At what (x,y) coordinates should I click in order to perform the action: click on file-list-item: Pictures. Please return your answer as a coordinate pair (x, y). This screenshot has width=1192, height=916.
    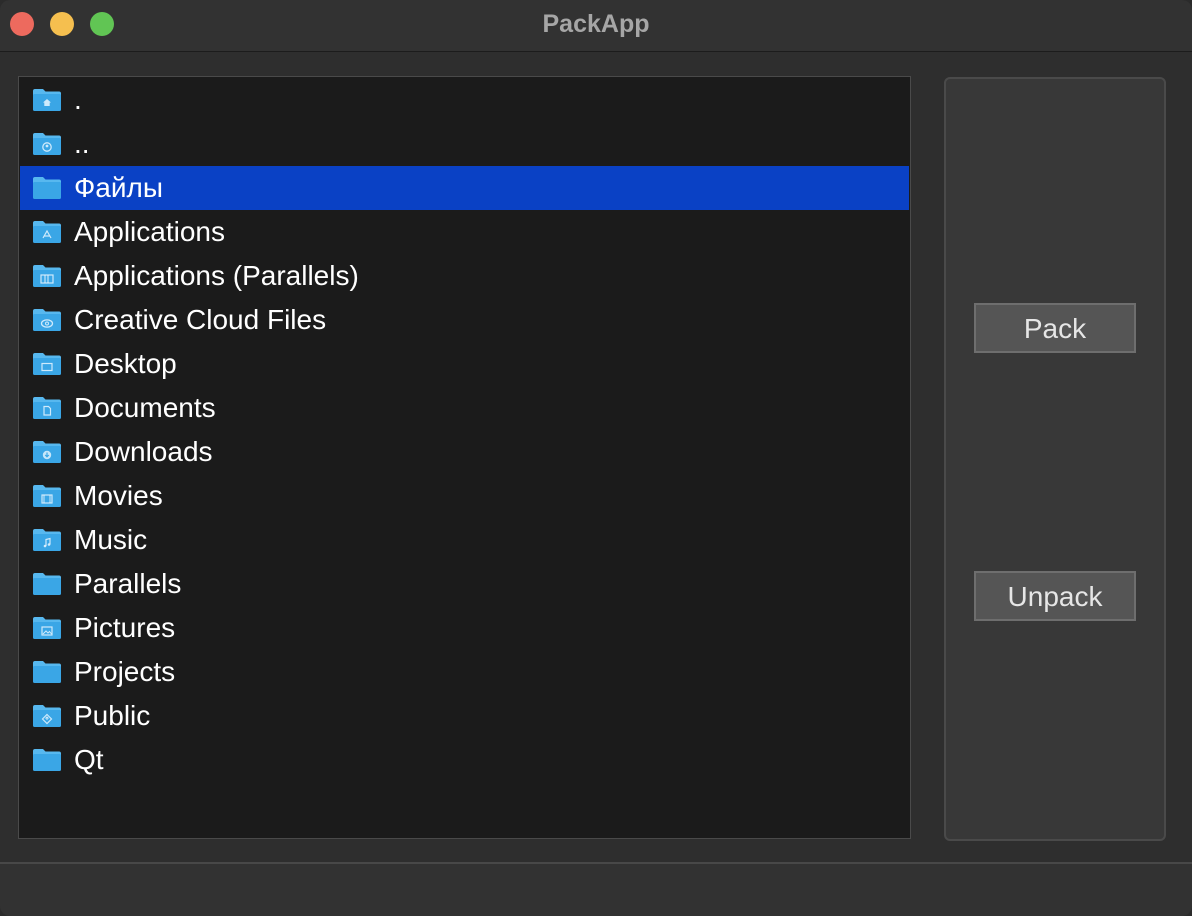
    Looking at the image, I should click on (464, 628).